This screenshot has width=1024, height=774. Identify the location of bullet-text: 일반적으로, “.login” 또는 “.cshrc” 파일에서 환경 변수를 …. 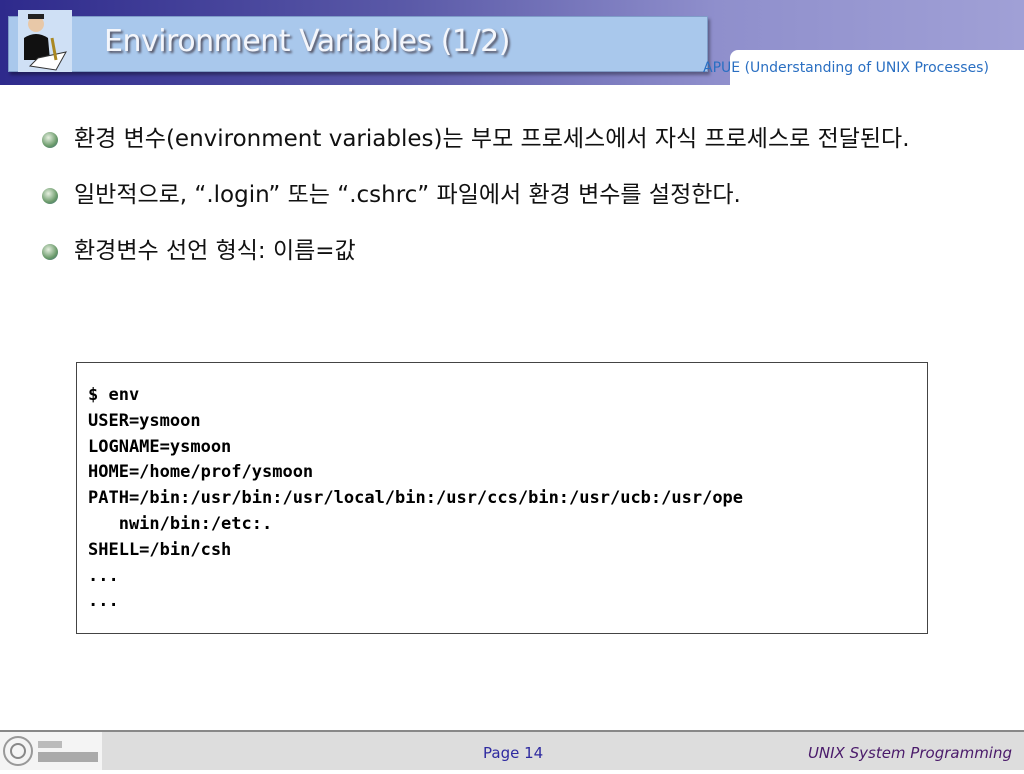
(407, 195).